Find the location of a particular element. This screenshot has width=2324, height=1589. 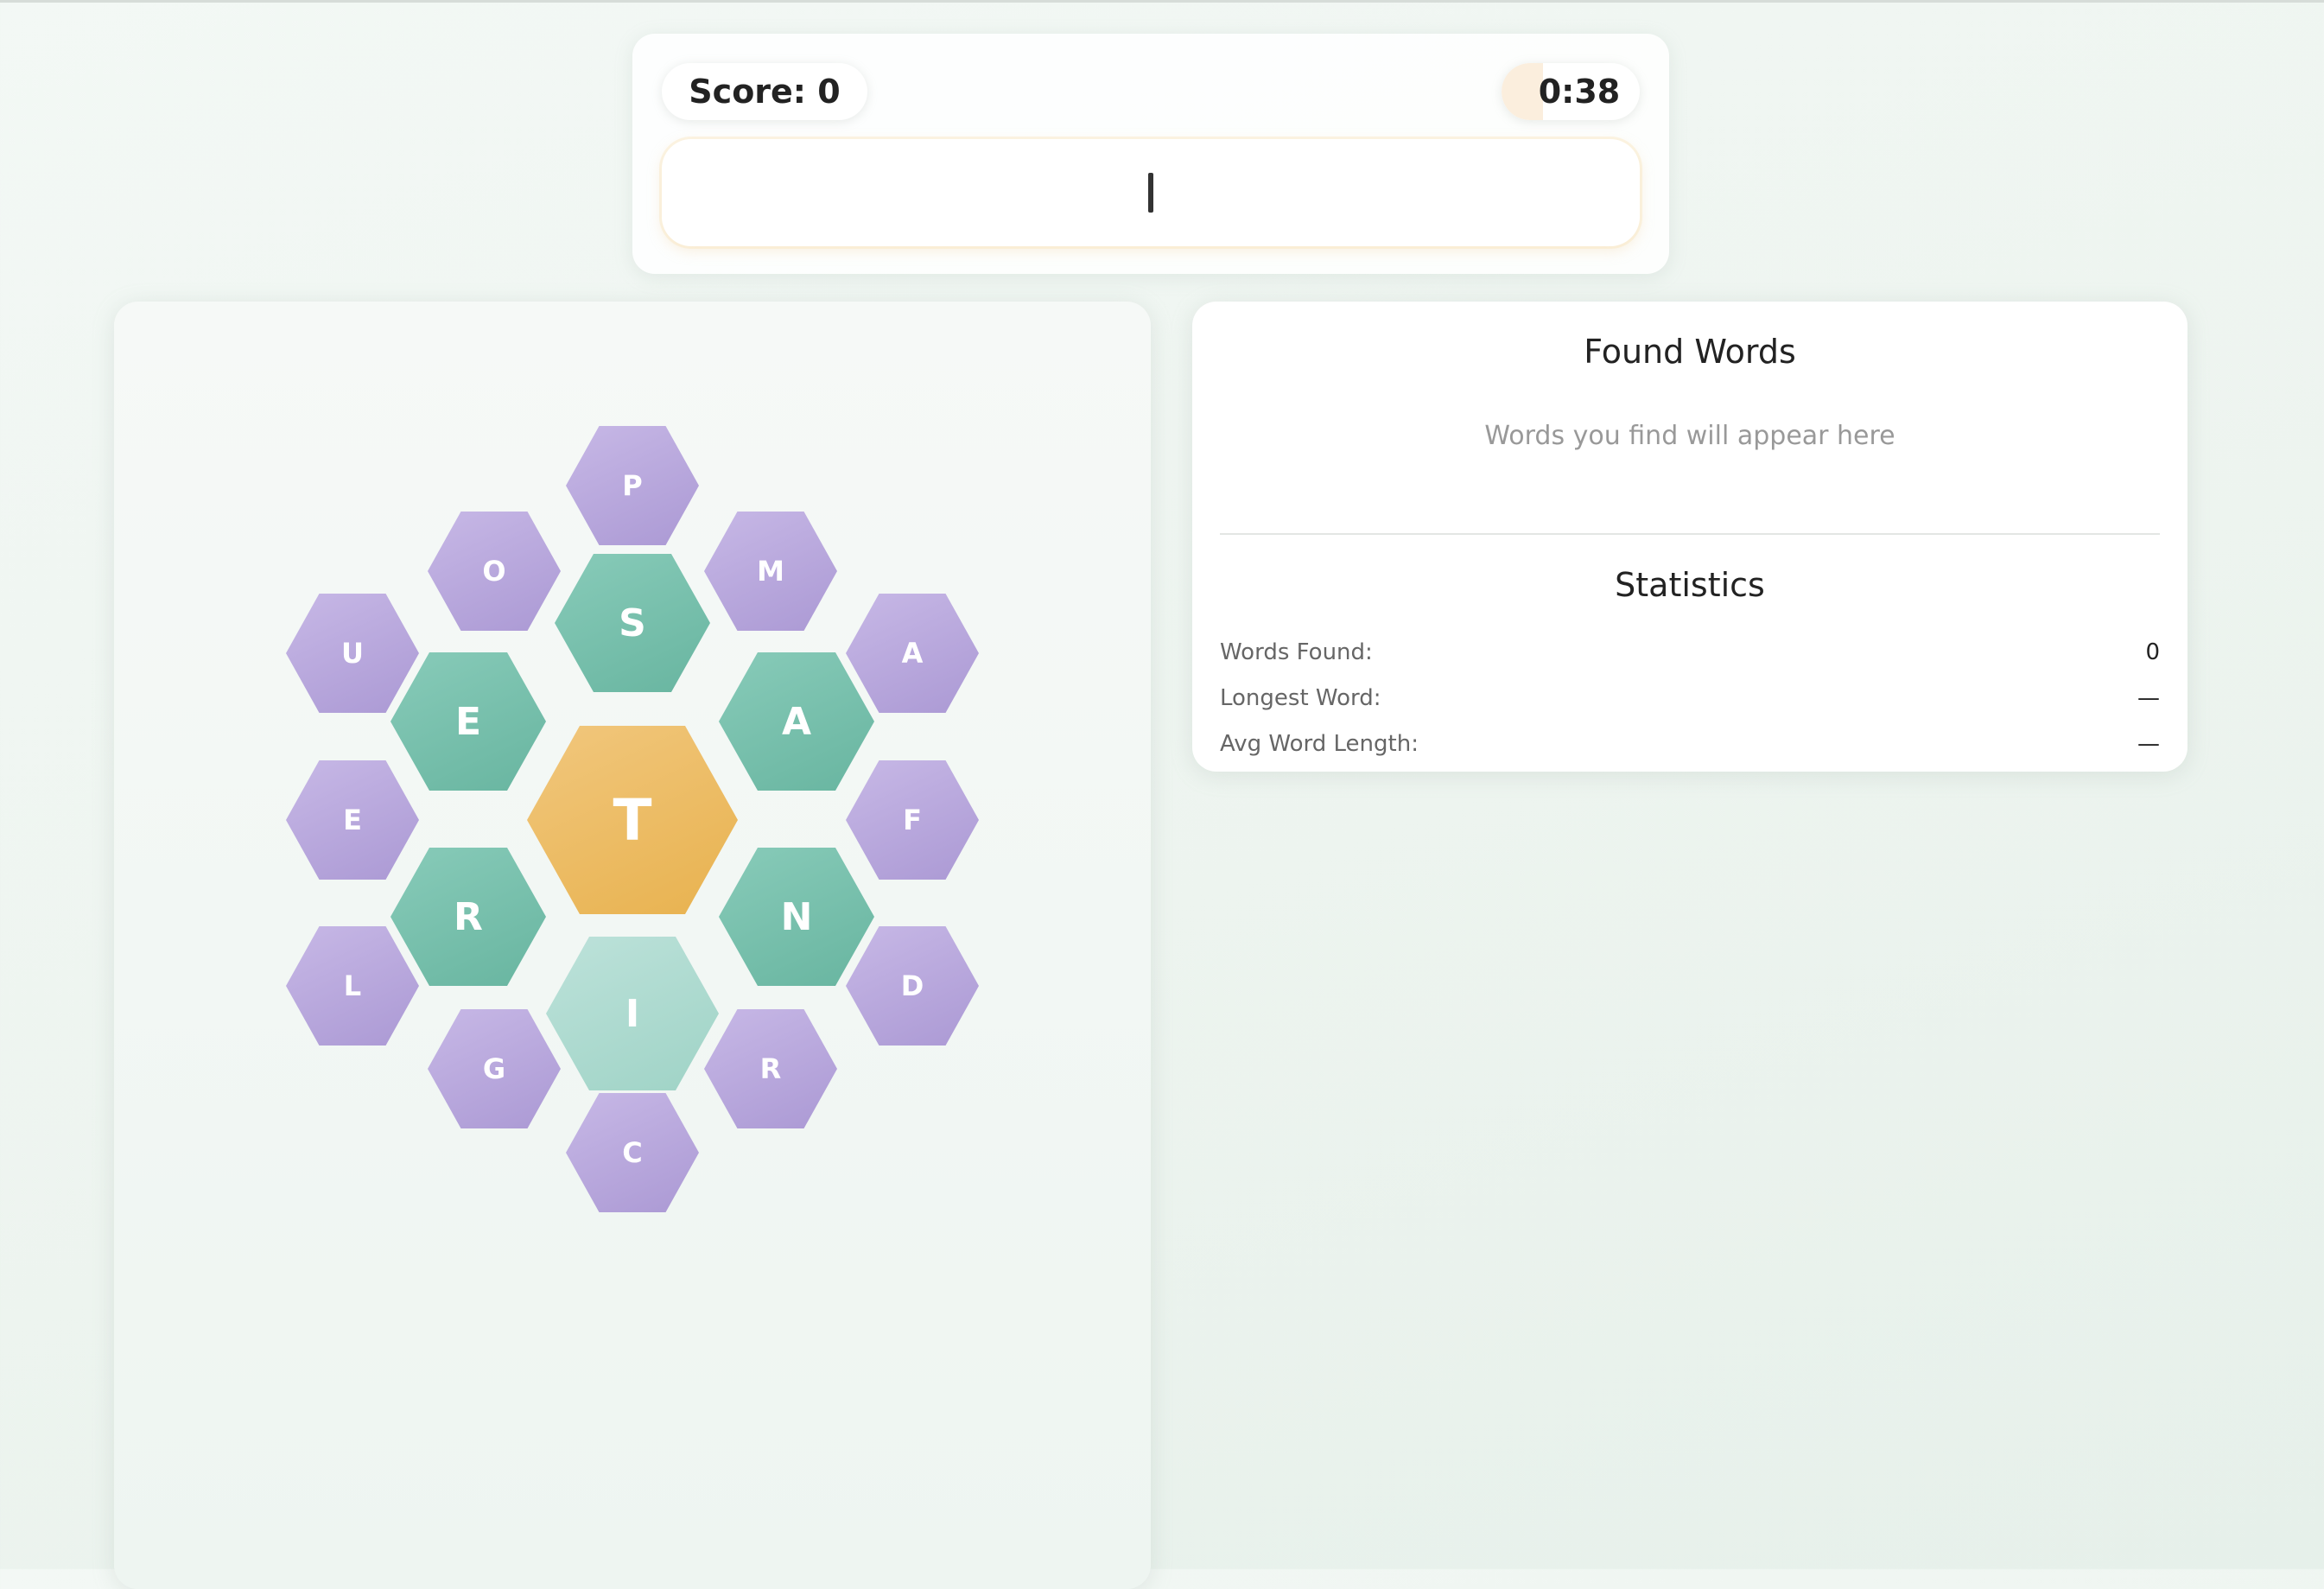

timer-display: 0:38 is located at coordinates (1571, 91).